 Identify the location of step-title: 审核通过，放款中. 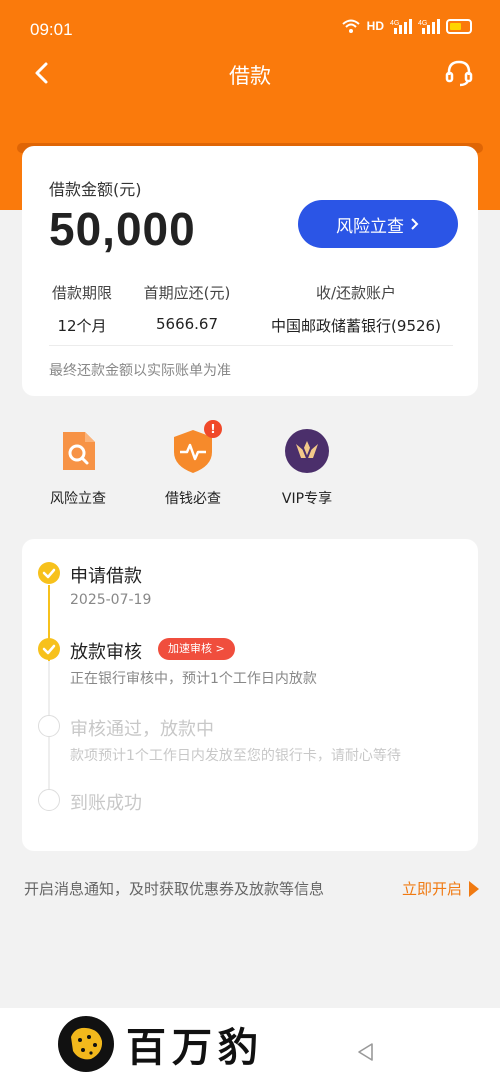
(142, 729).